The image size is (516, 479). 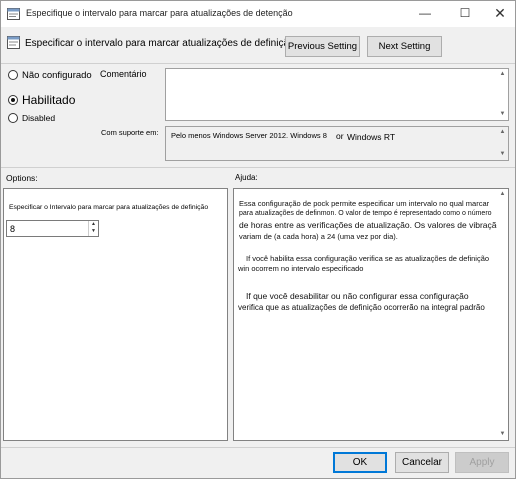 What do you see at coordinates (258, 447) in the screenshot?
I see `footer-divider` at bounding box center [258, 447].